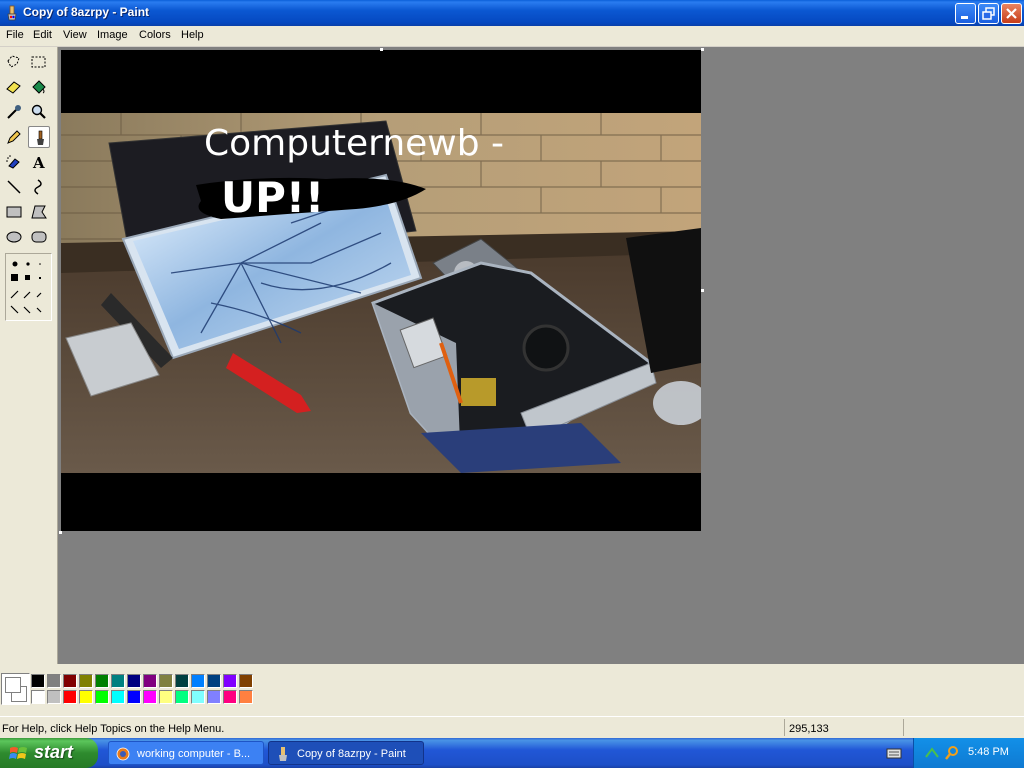 The image size is (1024, 768). Describe the element at coordinates (39, 62) in the screenshot. I see `select-tool` at that location.